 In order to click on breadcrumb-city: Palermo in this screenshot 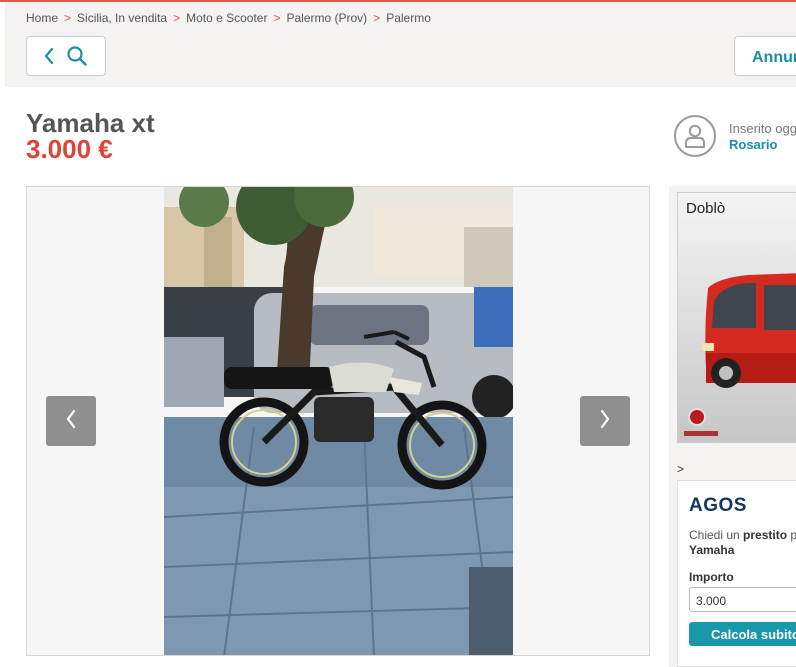, I will do `click(408, 18)`.